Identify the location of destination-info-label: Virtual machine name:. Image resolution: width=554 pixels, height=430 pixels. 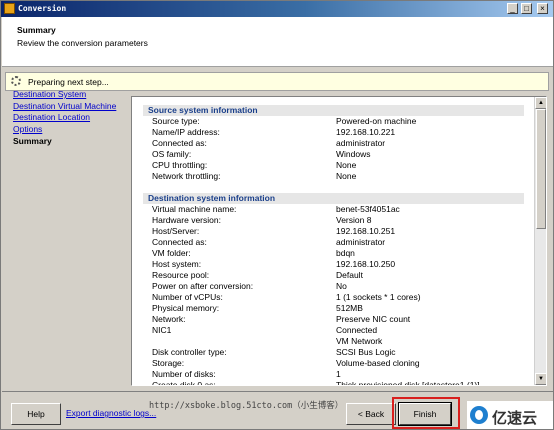
(194, 209).